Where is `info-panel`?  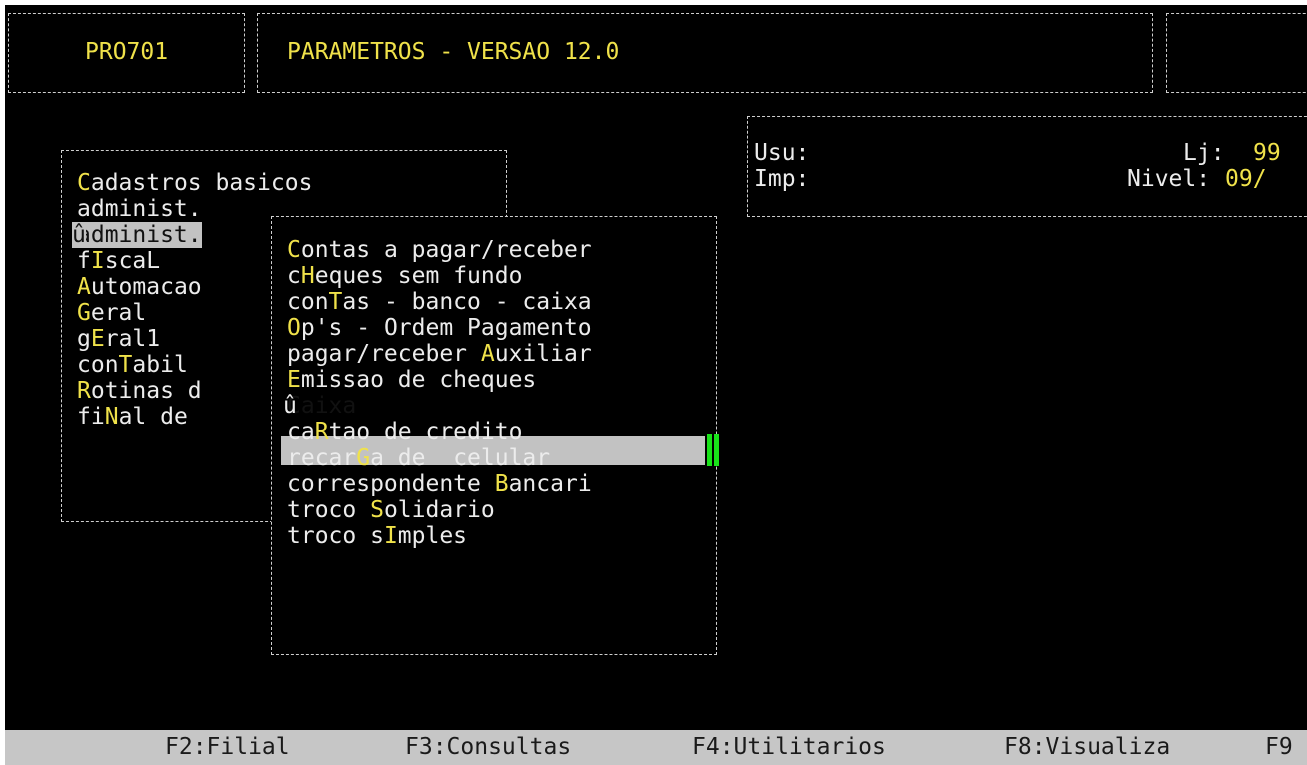
info-panel is located at coordinates (1027, 166).